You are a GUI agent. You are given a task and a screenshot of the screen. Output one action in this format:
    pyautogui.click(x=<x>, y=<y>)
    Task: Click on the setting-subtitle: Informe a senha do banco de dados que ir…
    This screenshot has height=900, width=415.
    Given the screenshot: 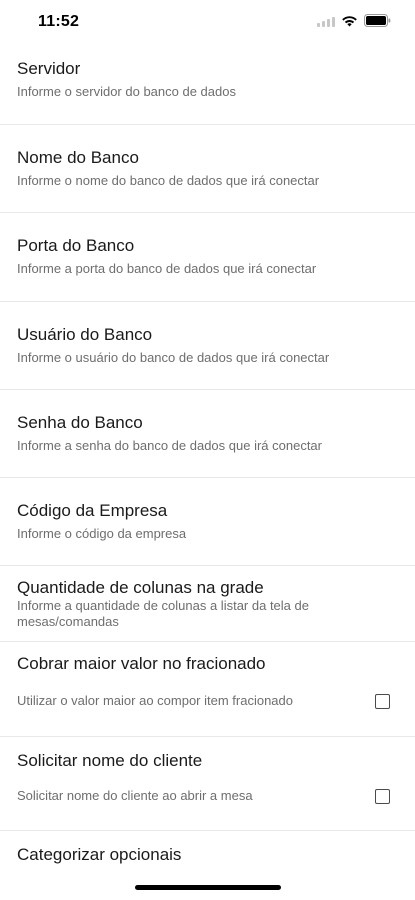 What is the action you would take?
    pyautogui.click(x=169, y=445)
    